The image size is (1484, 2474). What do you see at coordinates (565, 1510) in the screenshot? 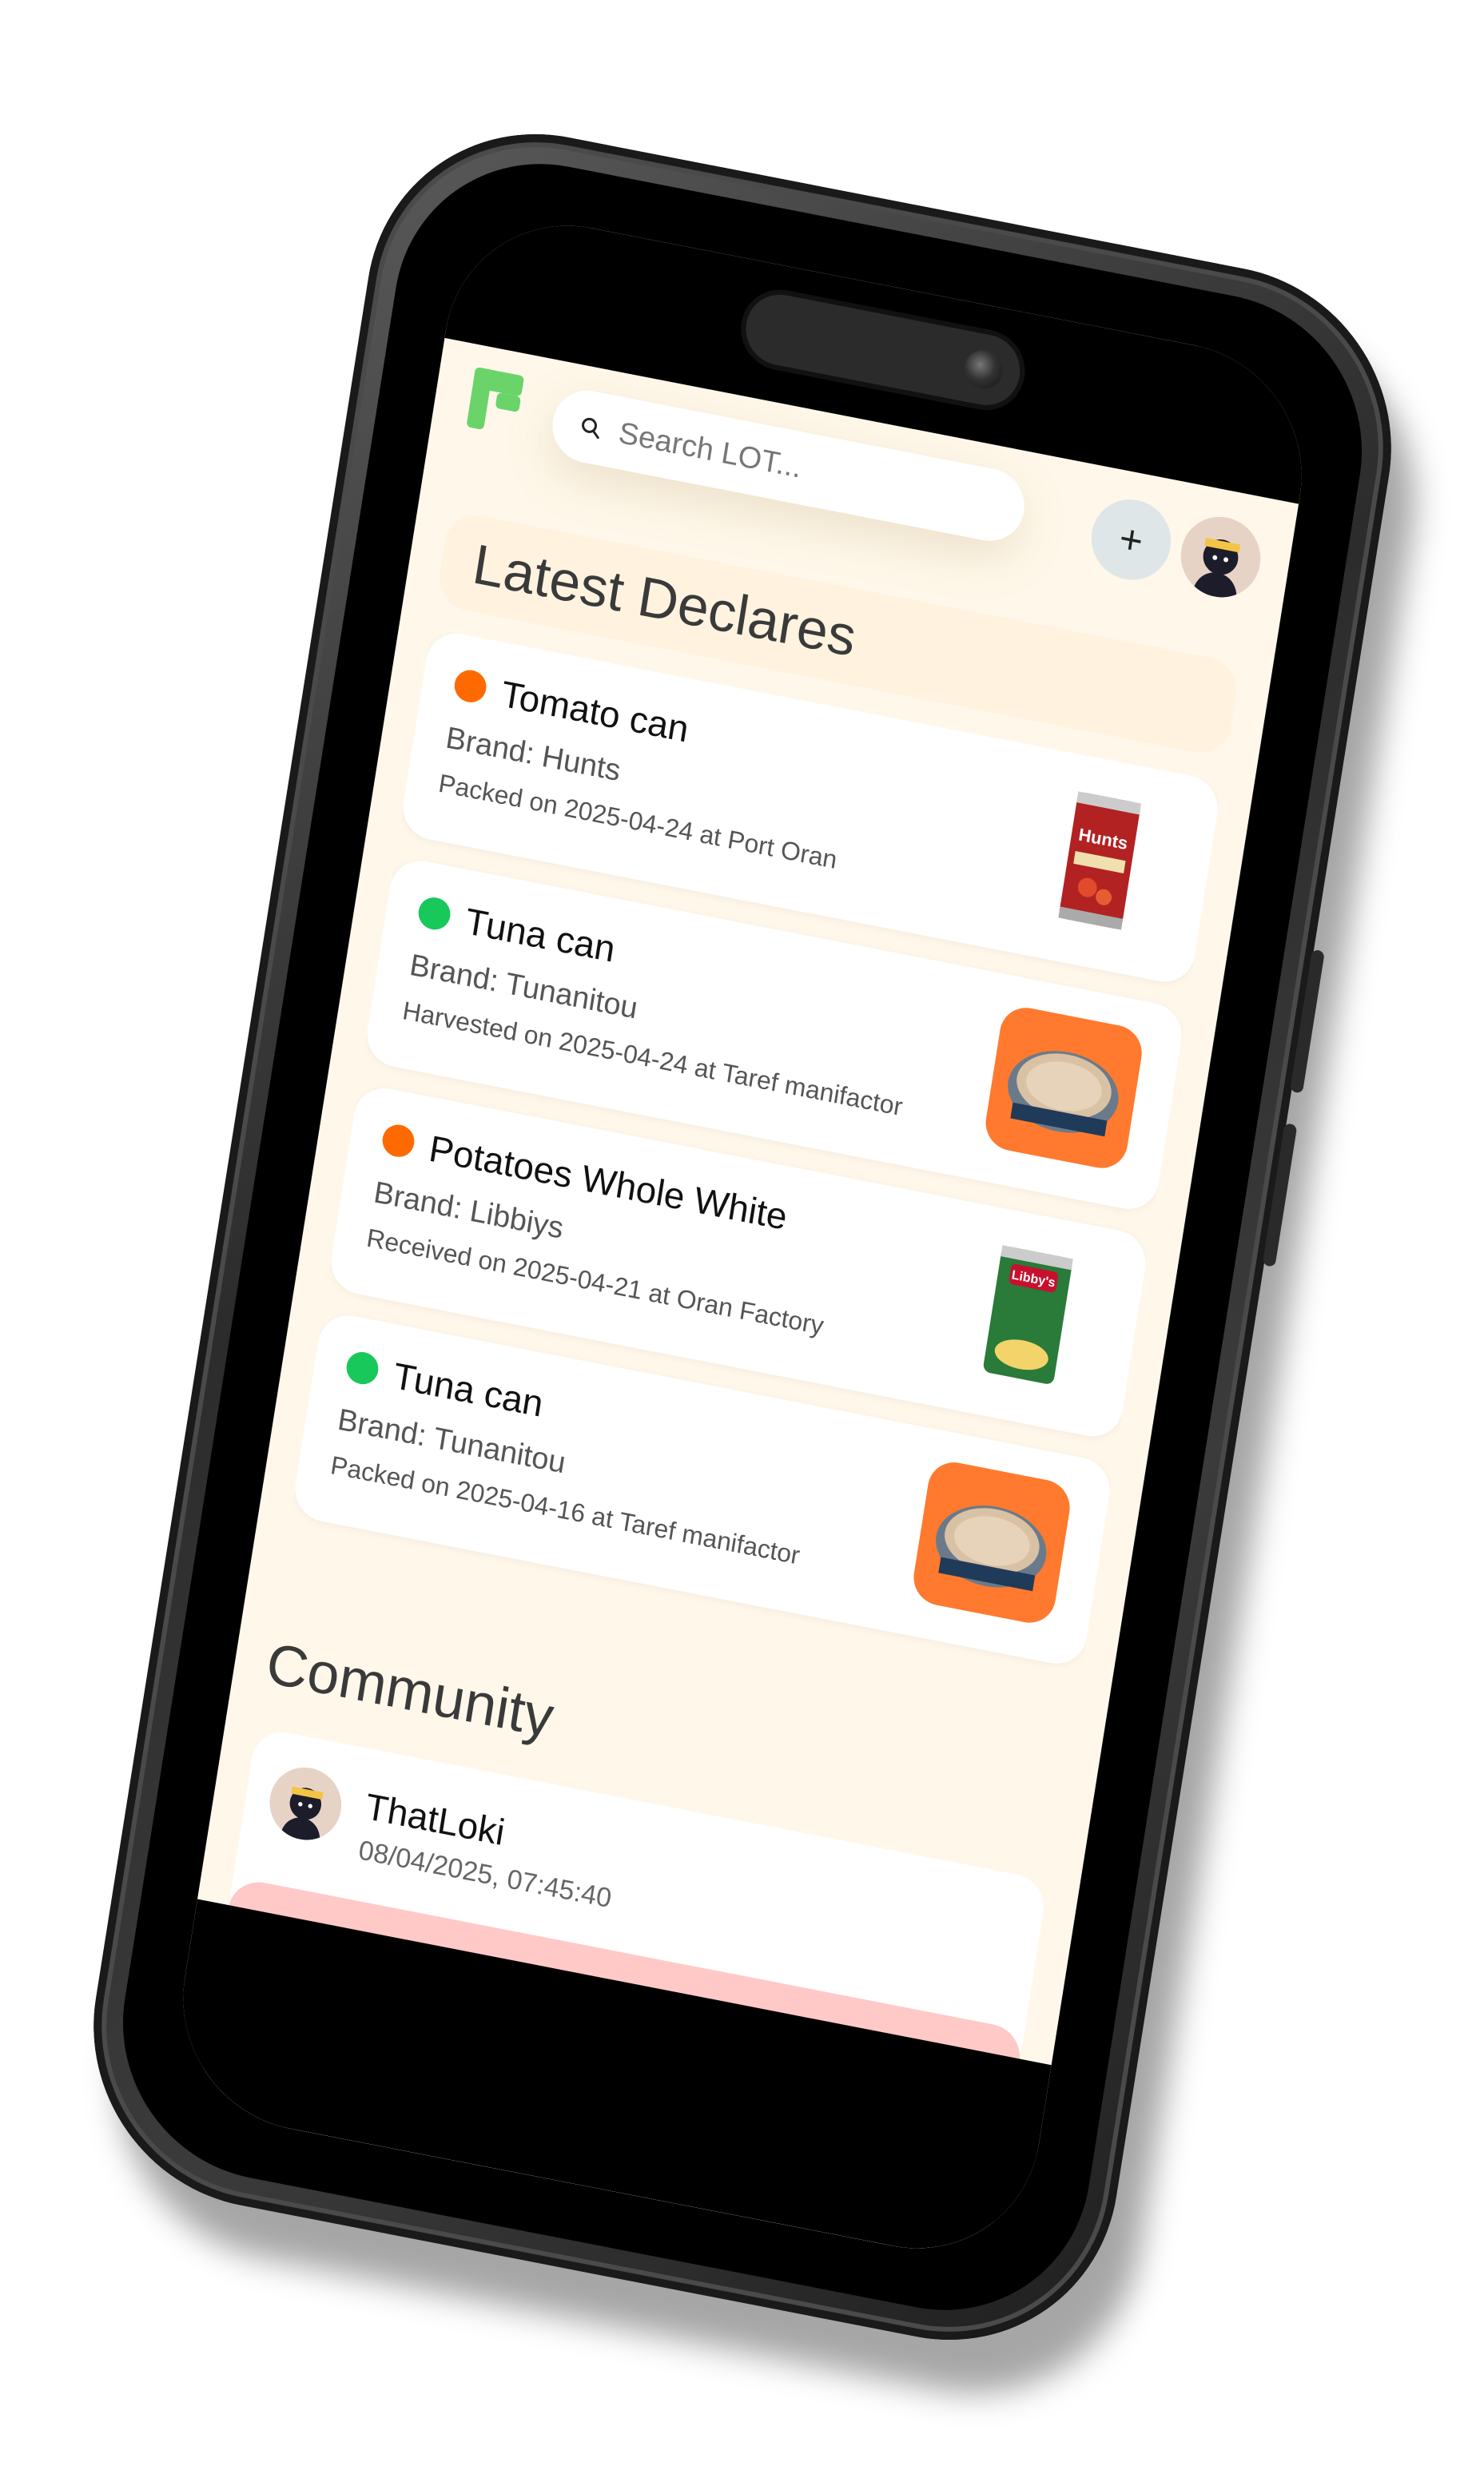
I see `product-info: Packed on 2025-04-16 at Taref manifactor` at bounding box center [565, 1510].